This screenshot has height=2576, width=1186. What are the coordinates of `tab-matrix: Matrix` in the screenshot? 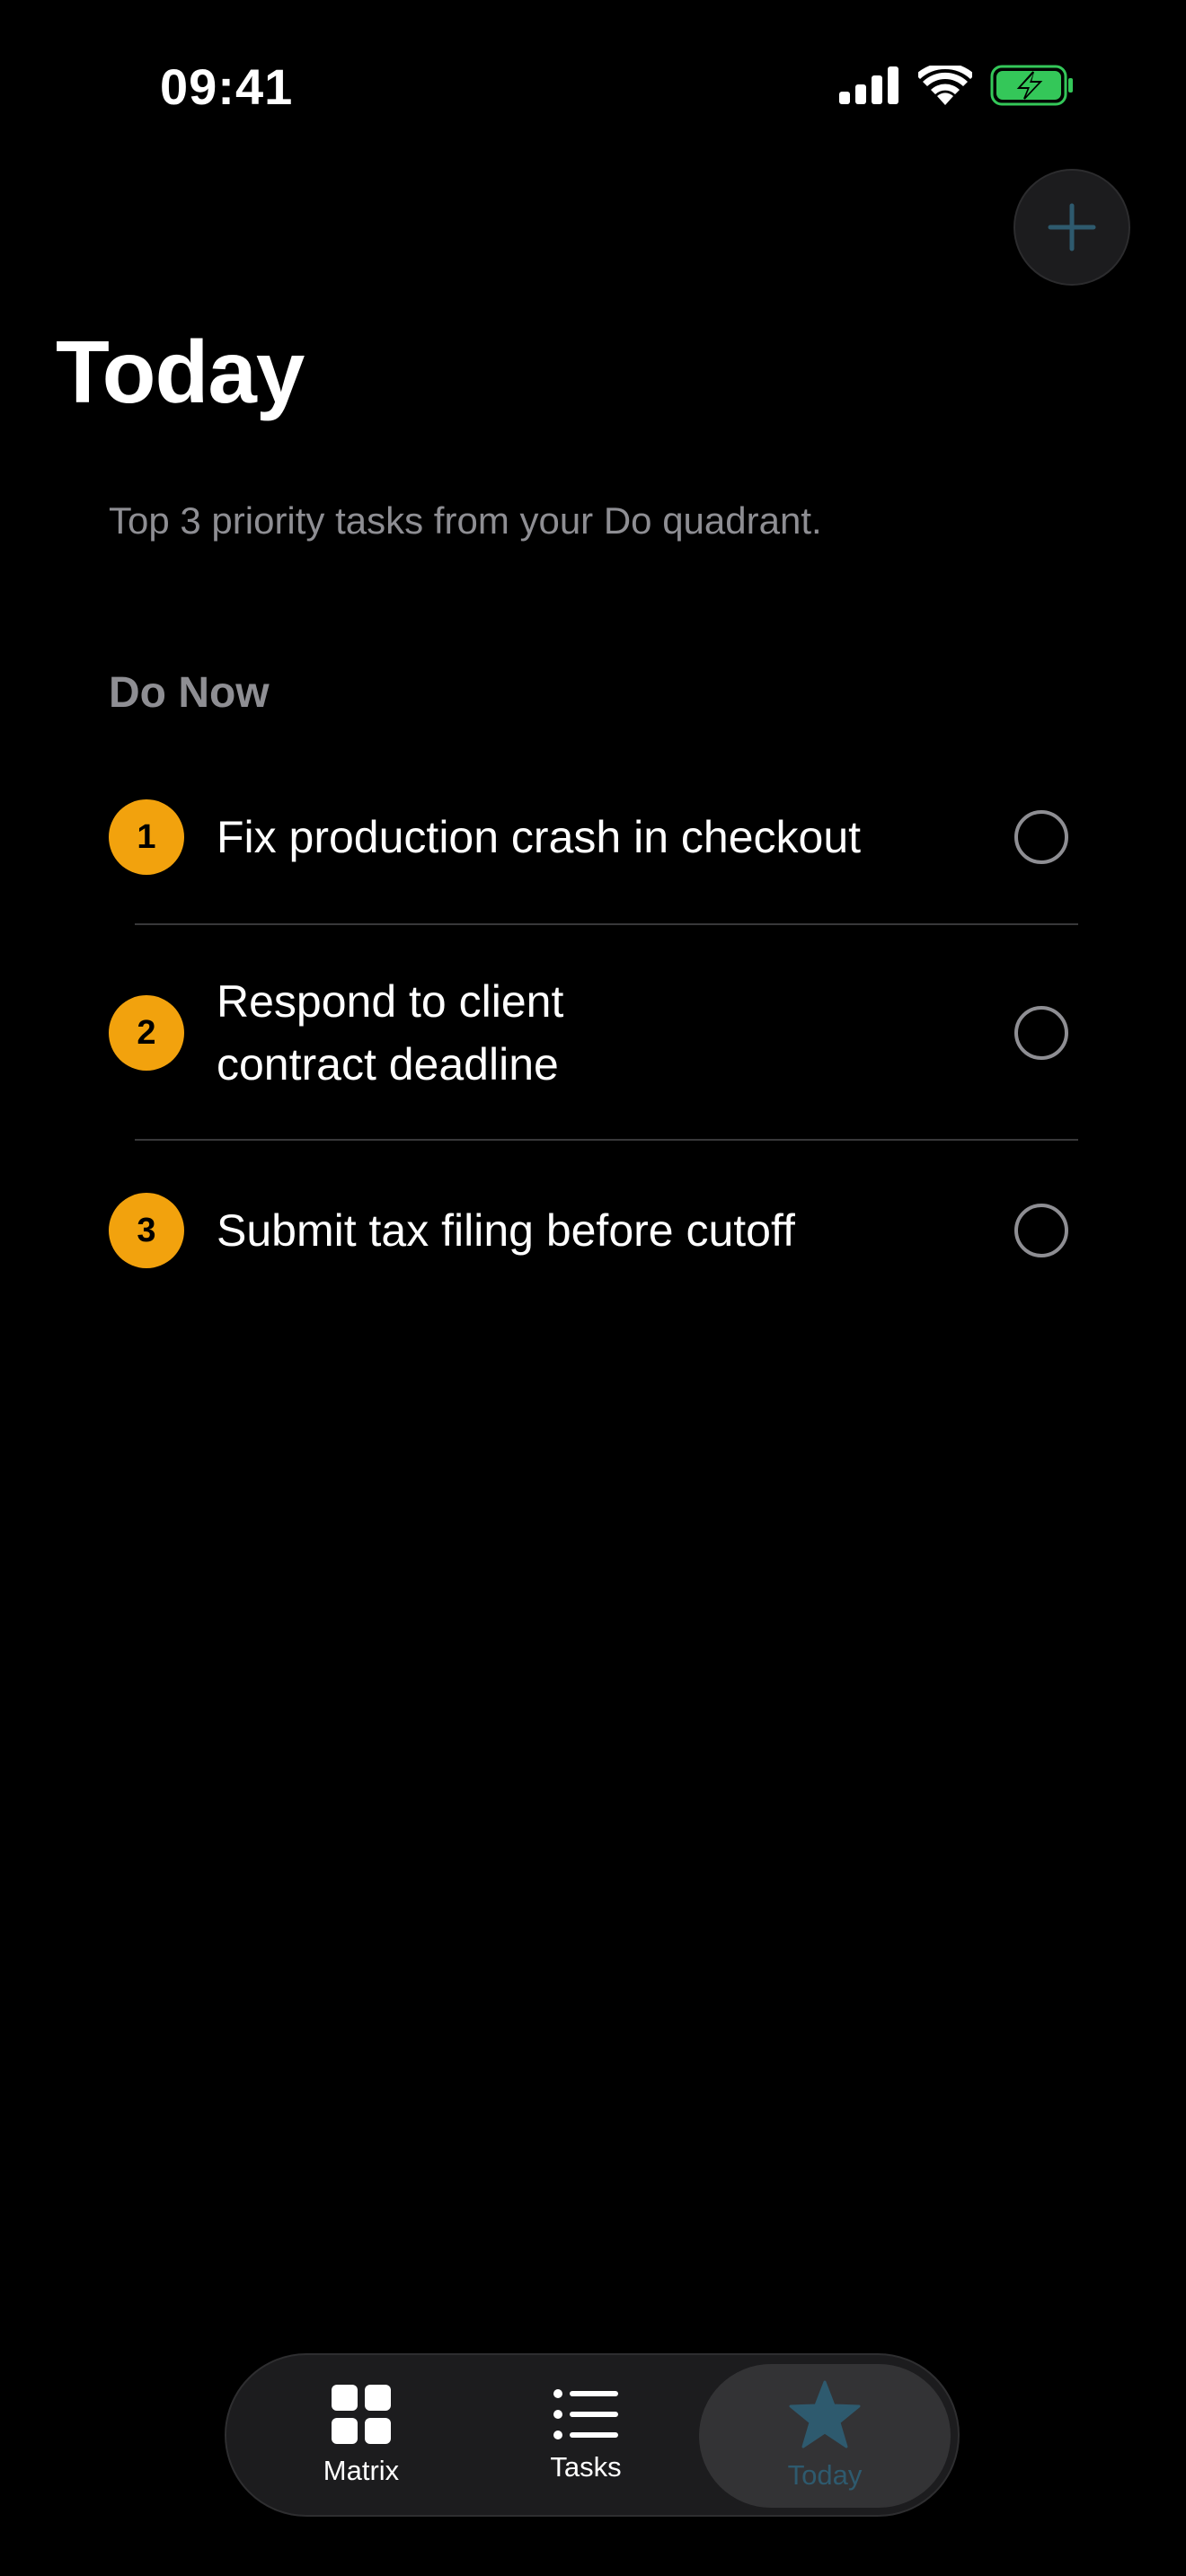 It's located at (361, 2436).